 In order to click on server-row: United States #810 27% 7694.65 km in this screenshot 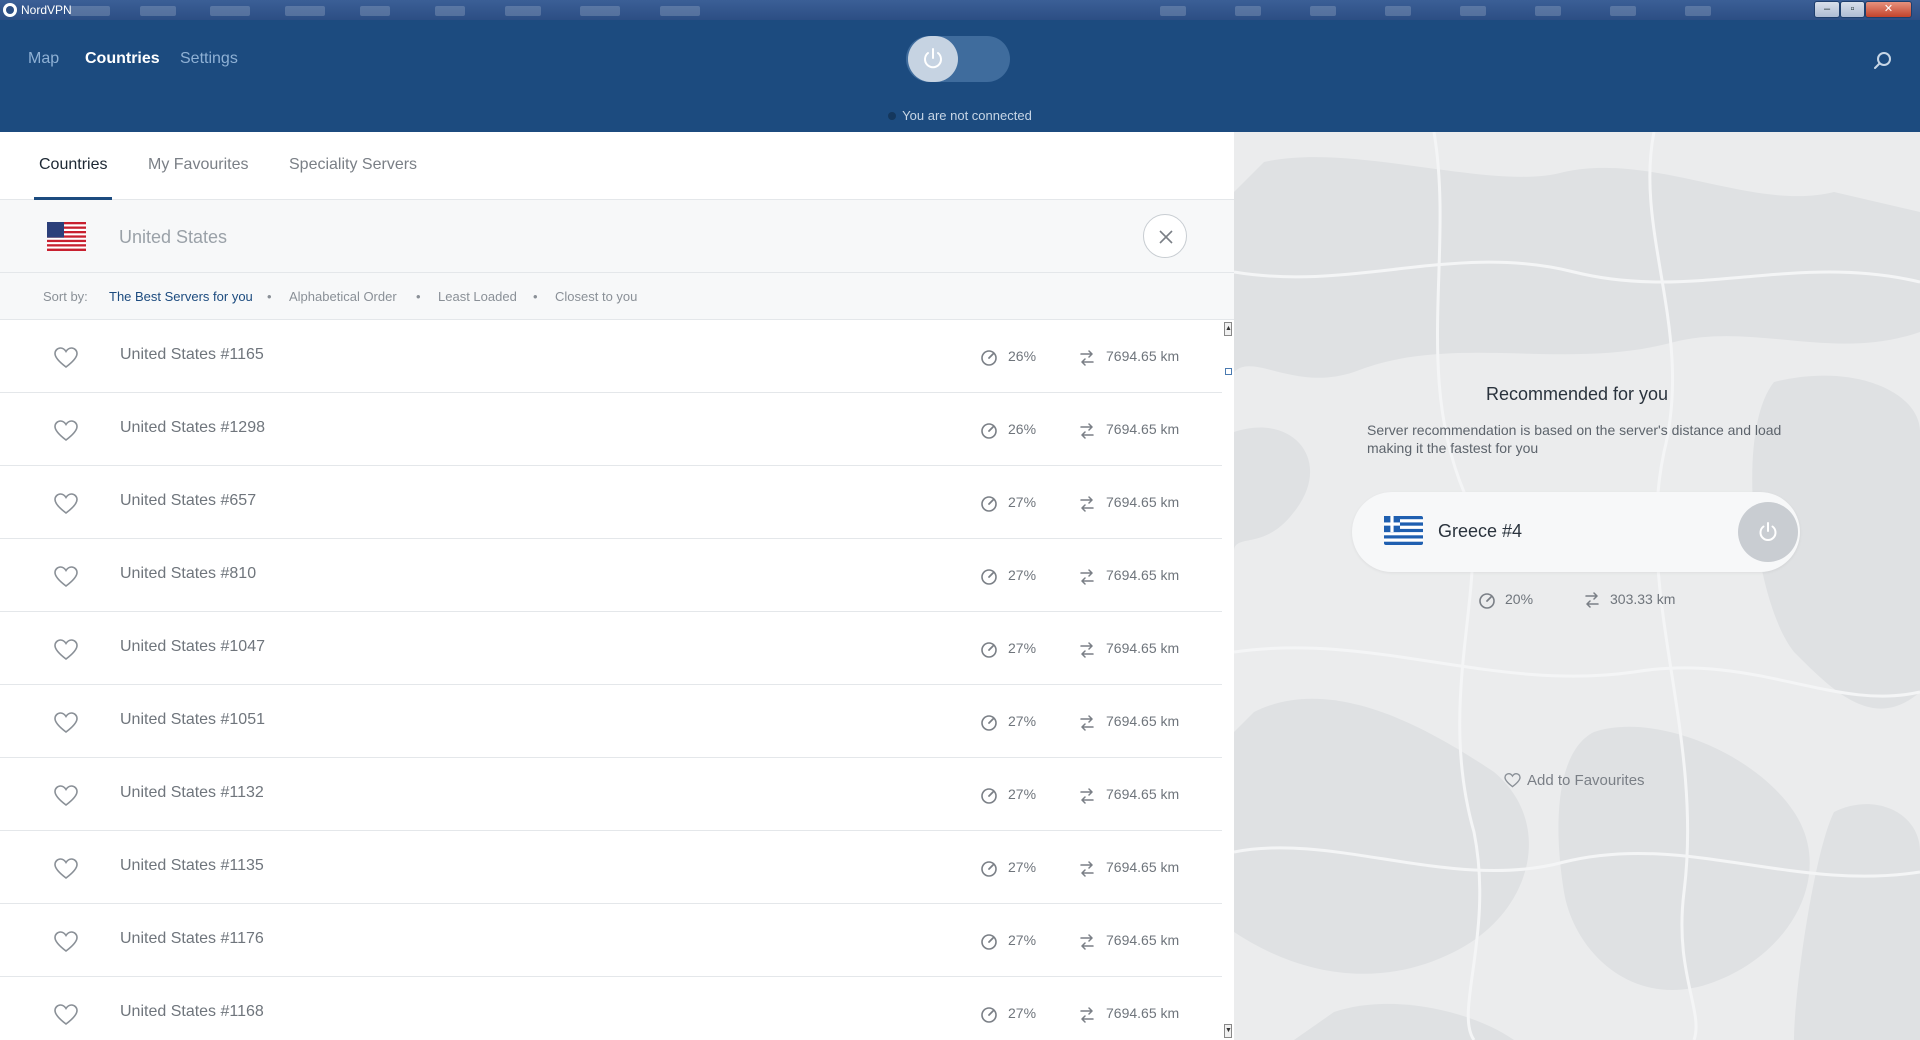, I will do `click(611, 575)`.